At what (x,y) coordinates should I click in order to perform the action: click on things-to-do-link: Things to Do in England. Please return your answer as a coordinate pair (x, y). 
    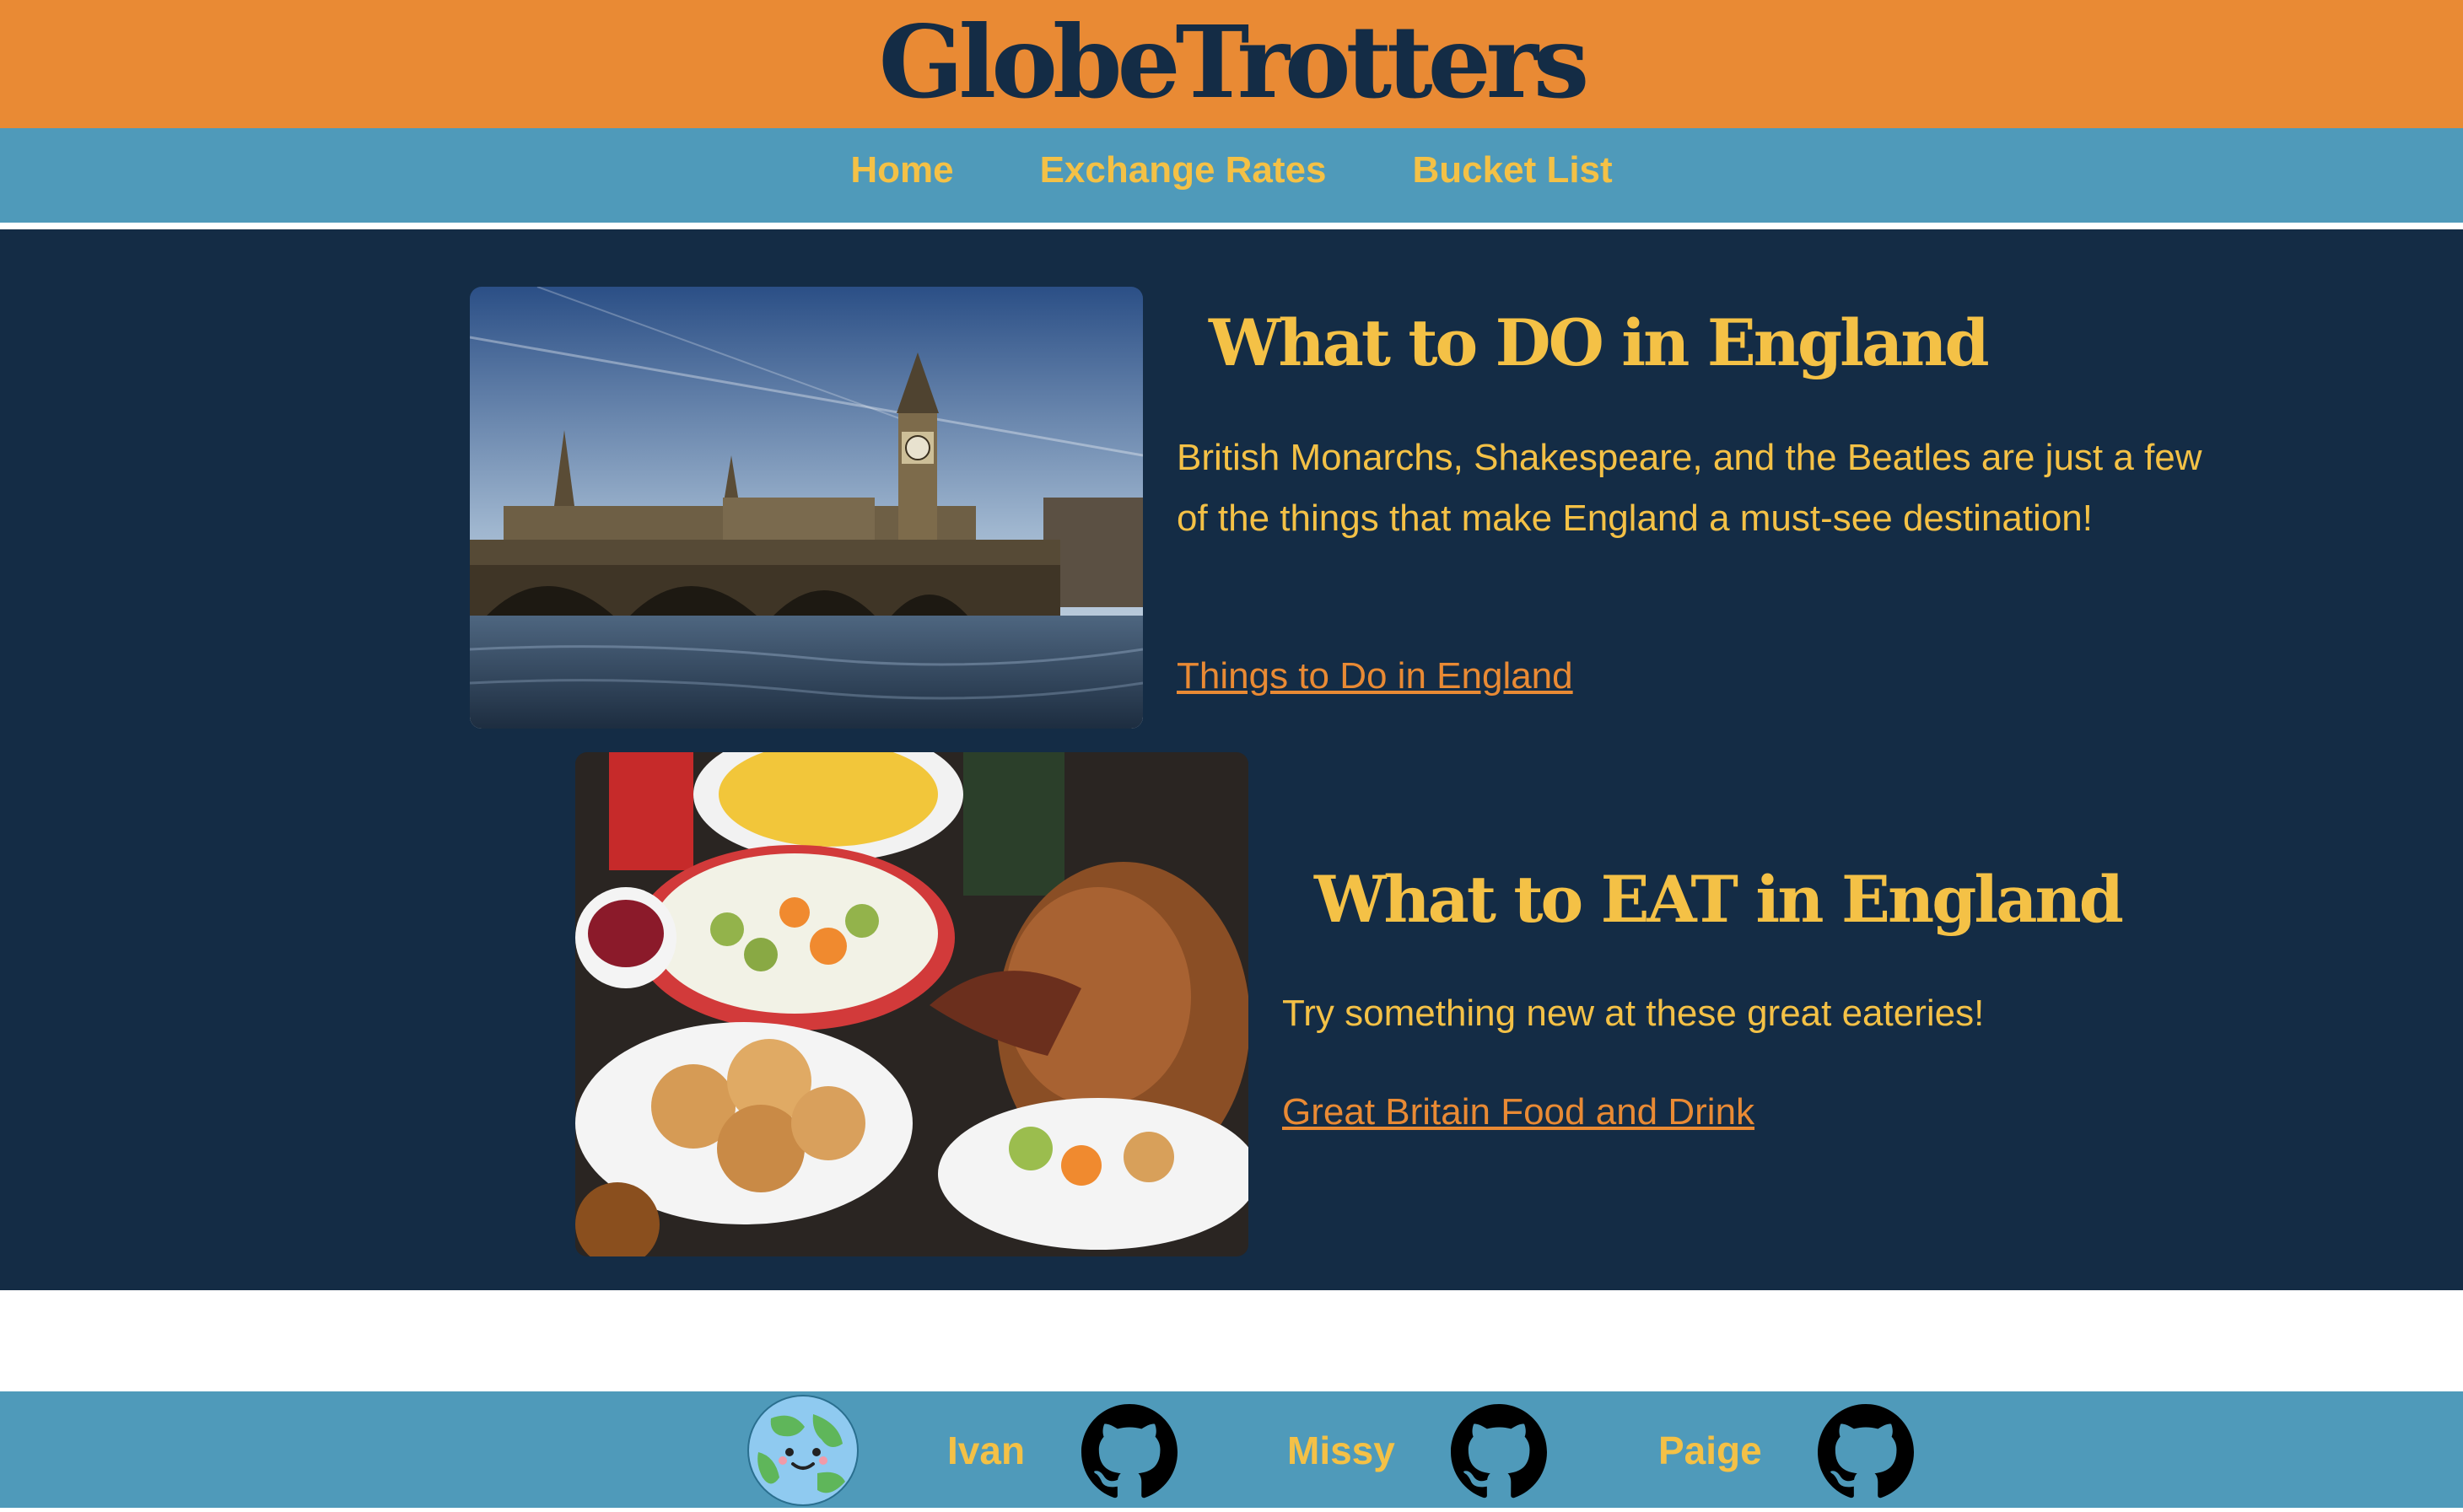
    Looking at the image, I should click on (1375, 676).